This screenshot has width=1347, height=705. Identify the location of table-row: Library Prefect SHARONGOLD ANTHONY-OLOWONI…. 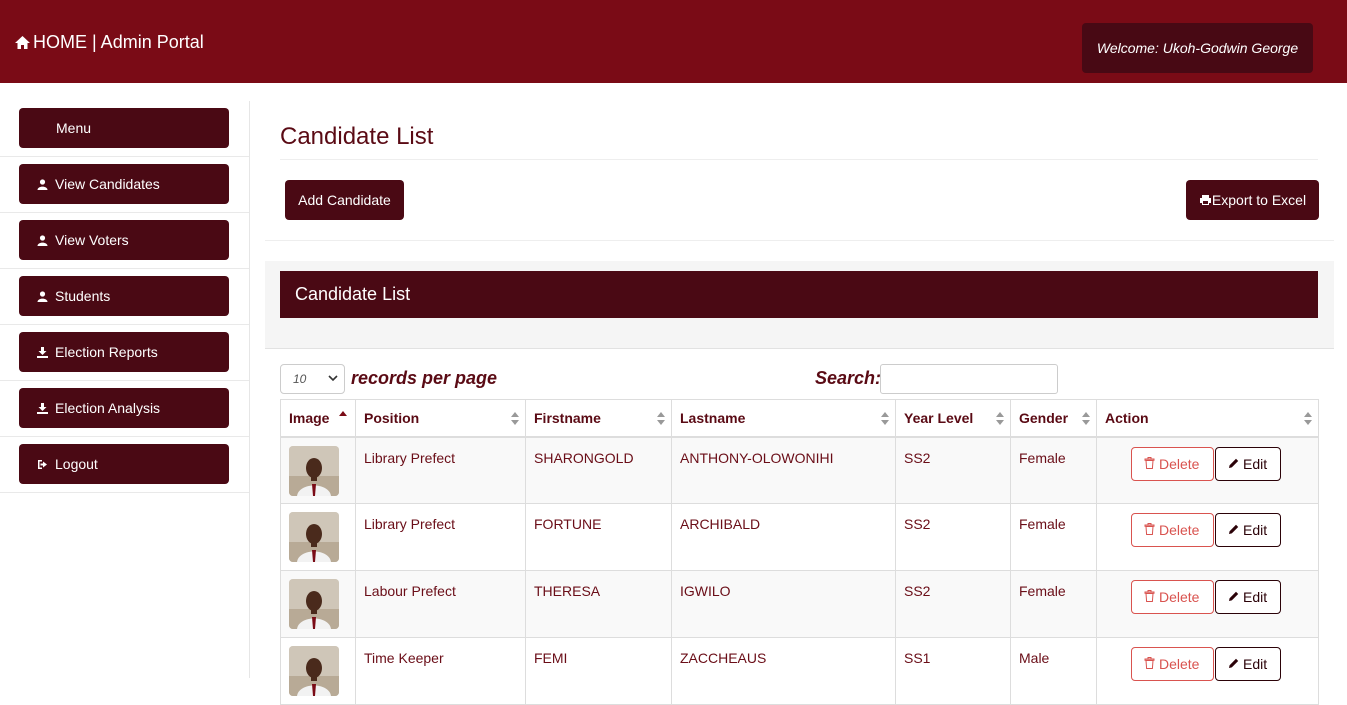
(799, 470).